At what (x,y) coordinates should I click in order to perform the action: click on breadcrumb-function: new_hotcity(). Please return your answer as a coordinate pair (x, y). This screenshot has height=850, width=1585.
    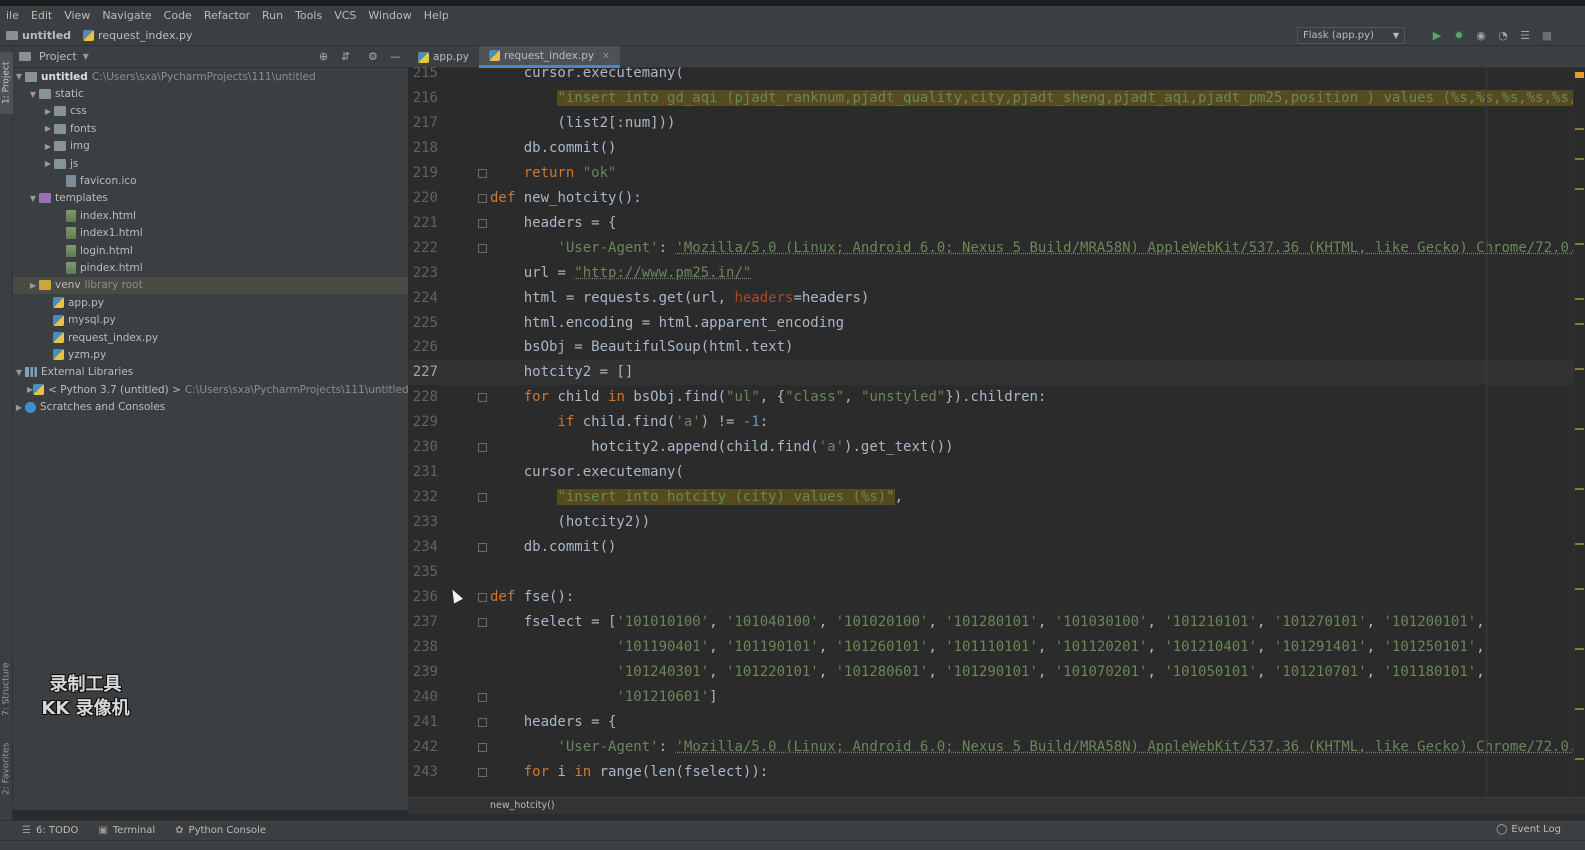
    Looking at the image, I should click on (522, 805).